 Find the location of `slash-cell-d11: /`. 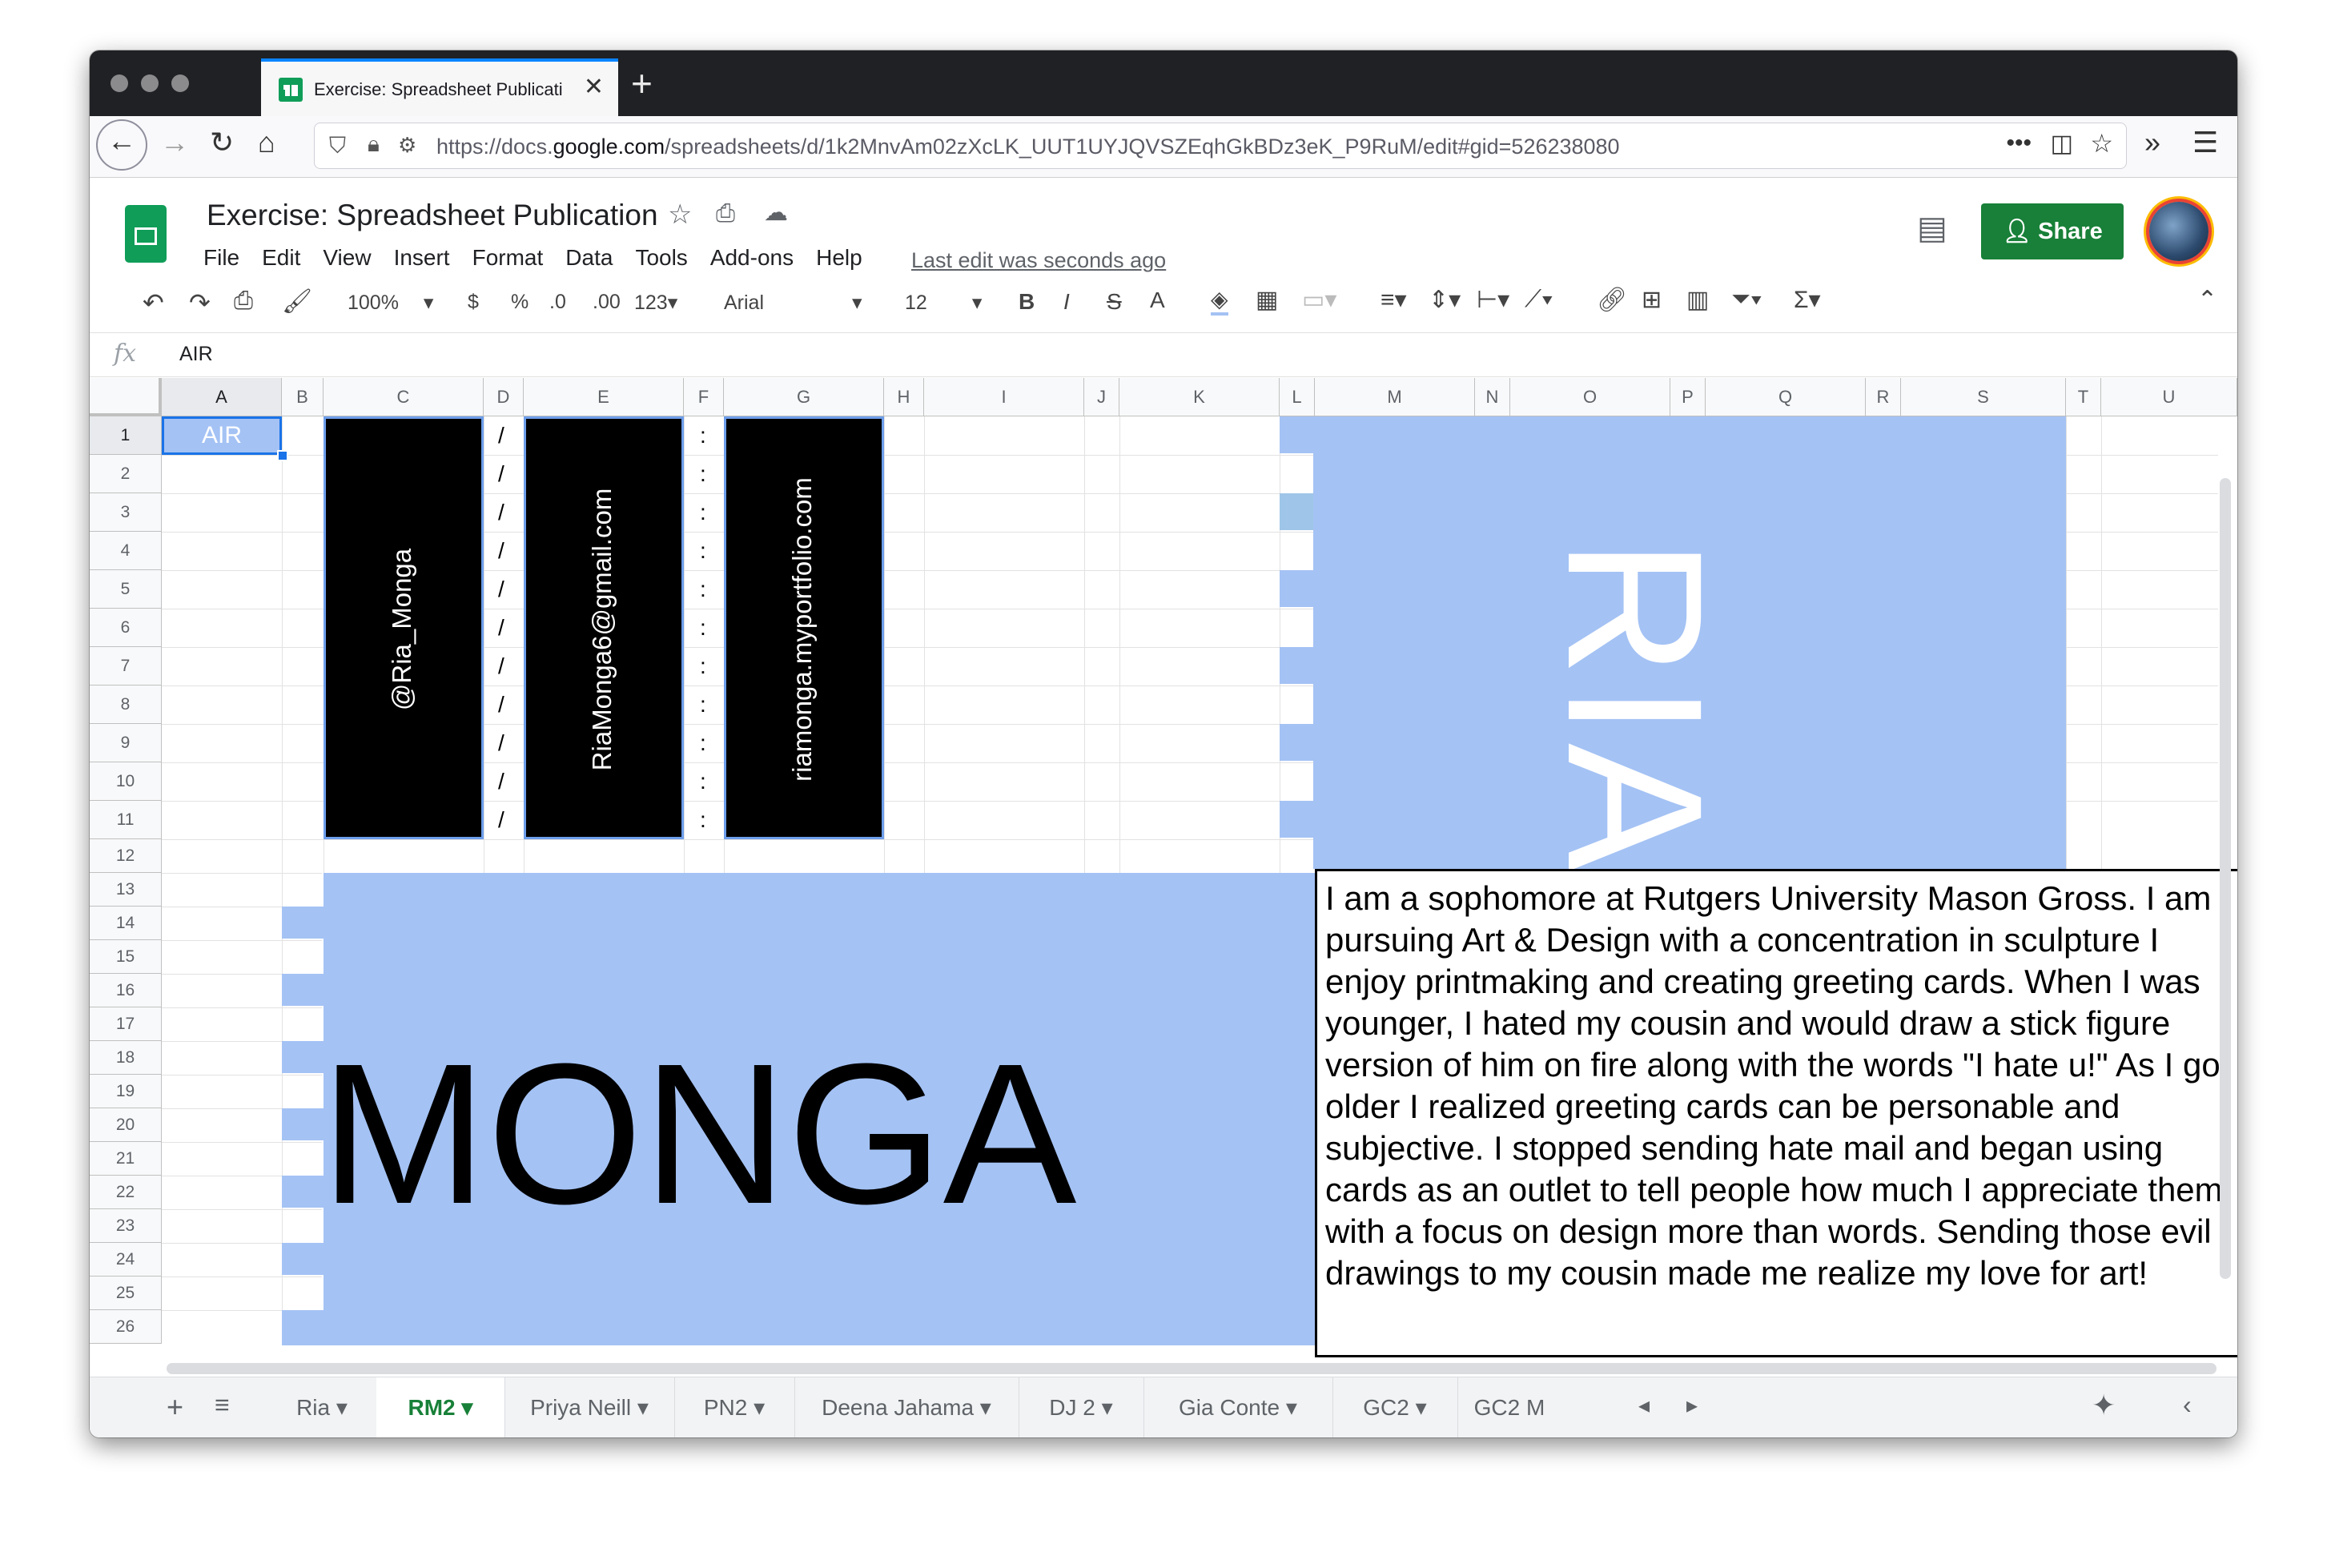

slash-cell-d11: / is located at coordinates (501, 820).